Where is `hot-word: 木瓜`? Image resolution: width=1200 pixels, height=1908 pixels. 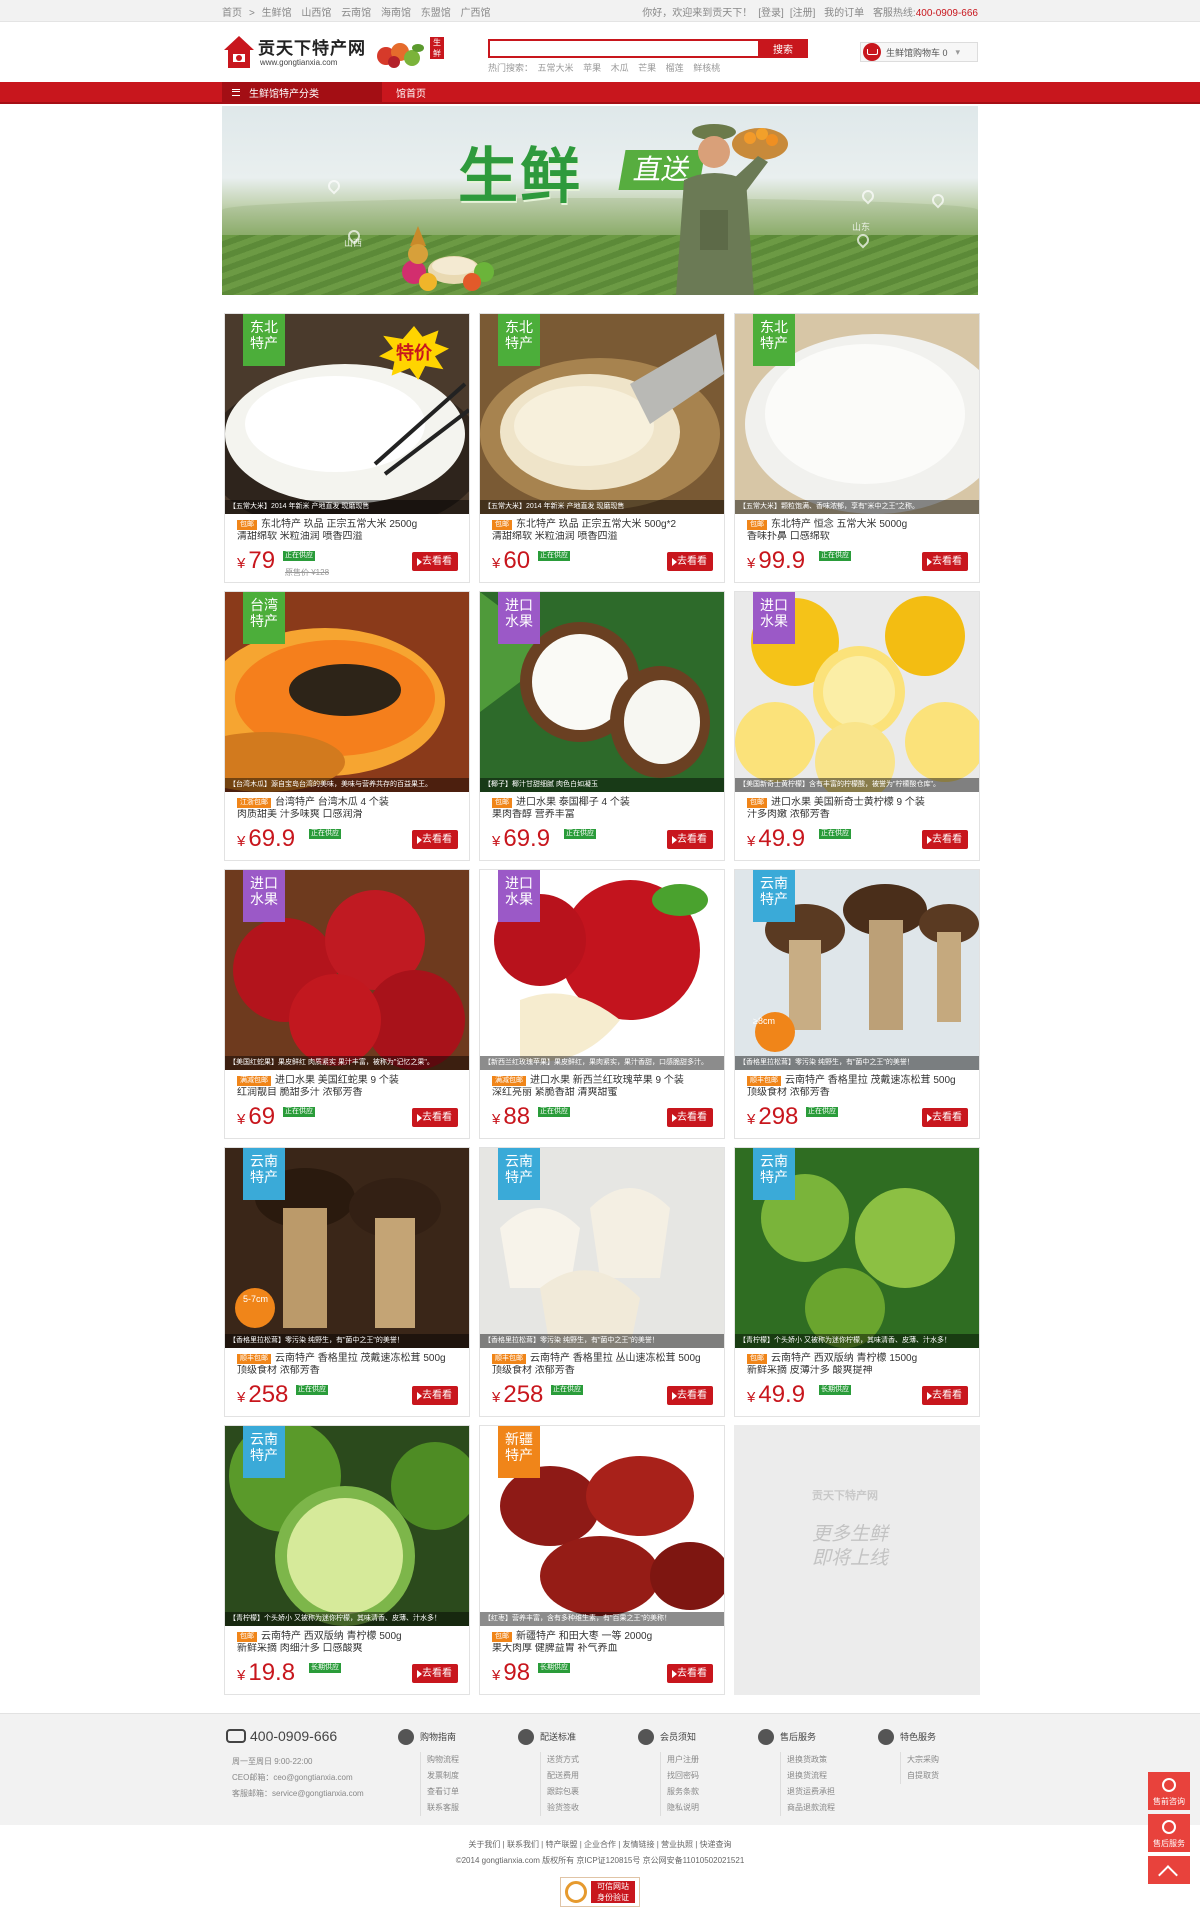
hot-word: 木瓜 is located at coordinates (620, 68).